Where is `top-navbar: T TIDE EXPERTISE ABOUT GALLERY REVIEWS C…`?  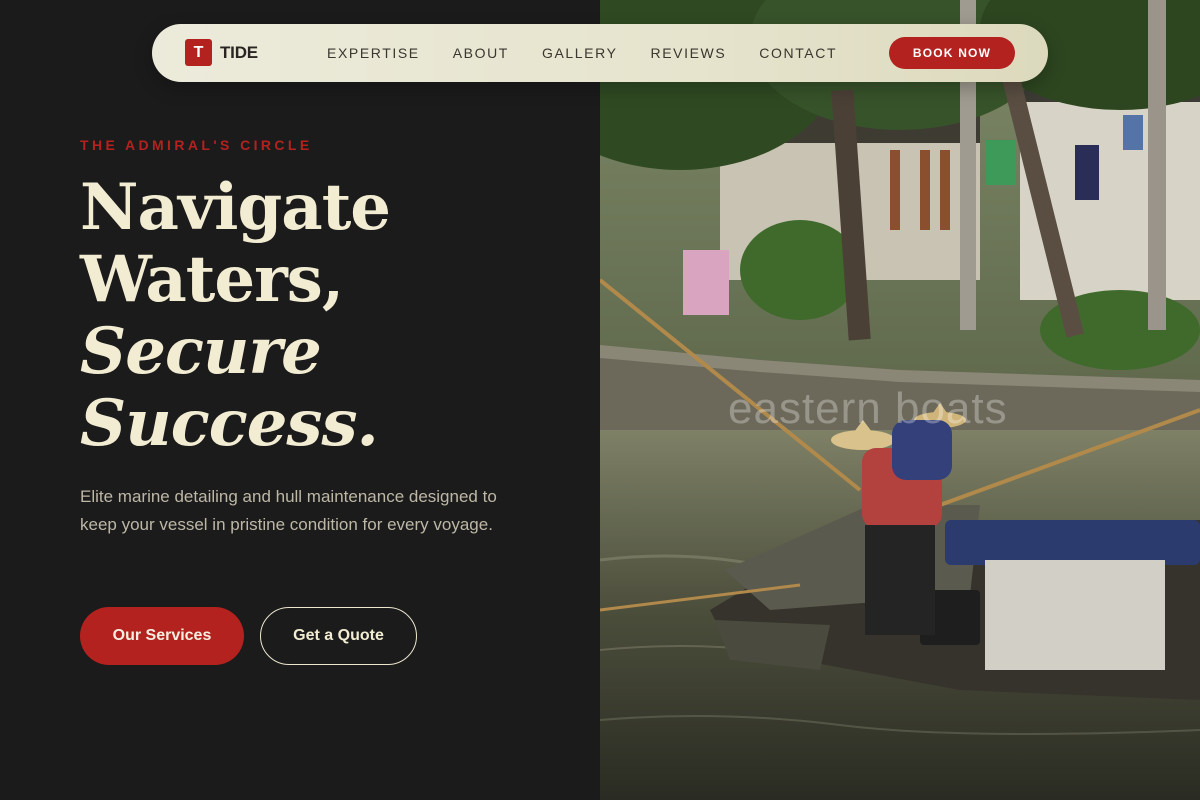
top-navbar: T TIDE EXPERTISE ABOUT GALLERY REVIEWS C… is located at coordinates (600, 53).